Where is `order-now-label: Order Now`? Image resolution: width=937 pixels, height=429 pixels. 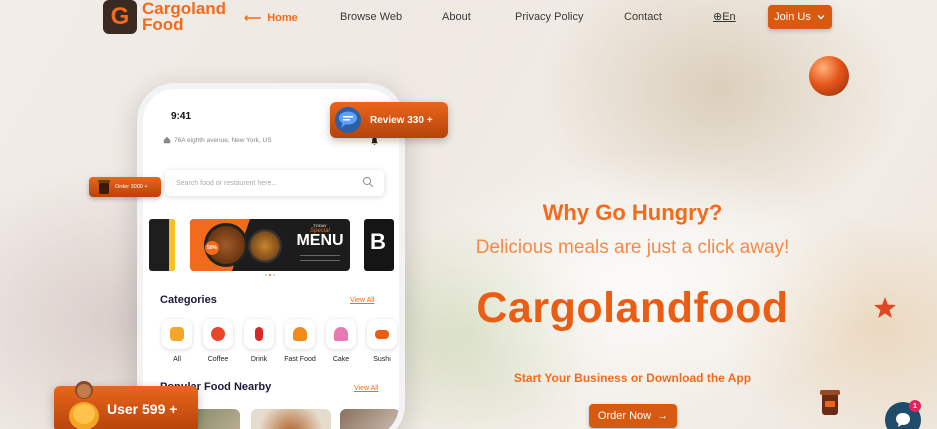 order-now-label: Order Now is located at coordinates (624, 416).